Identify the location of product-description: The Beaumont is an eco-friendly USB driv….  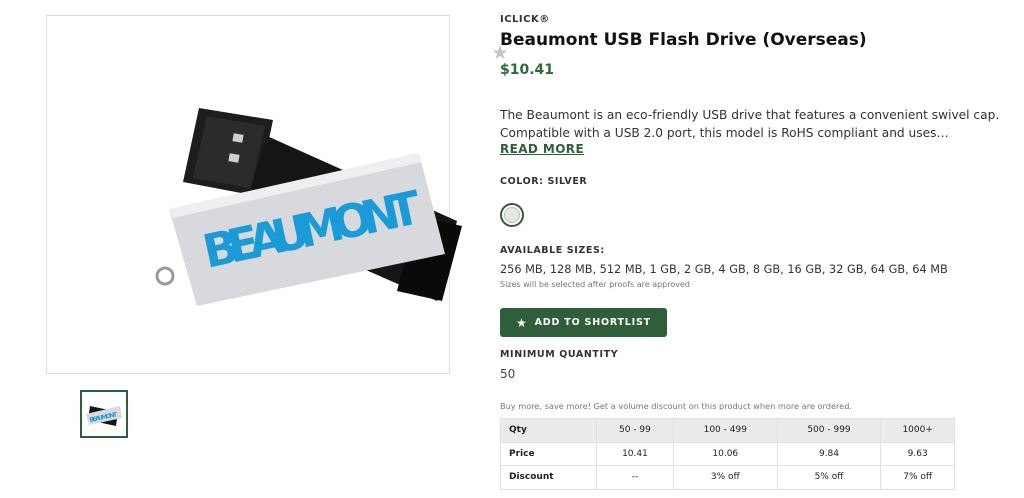
(750, 124).